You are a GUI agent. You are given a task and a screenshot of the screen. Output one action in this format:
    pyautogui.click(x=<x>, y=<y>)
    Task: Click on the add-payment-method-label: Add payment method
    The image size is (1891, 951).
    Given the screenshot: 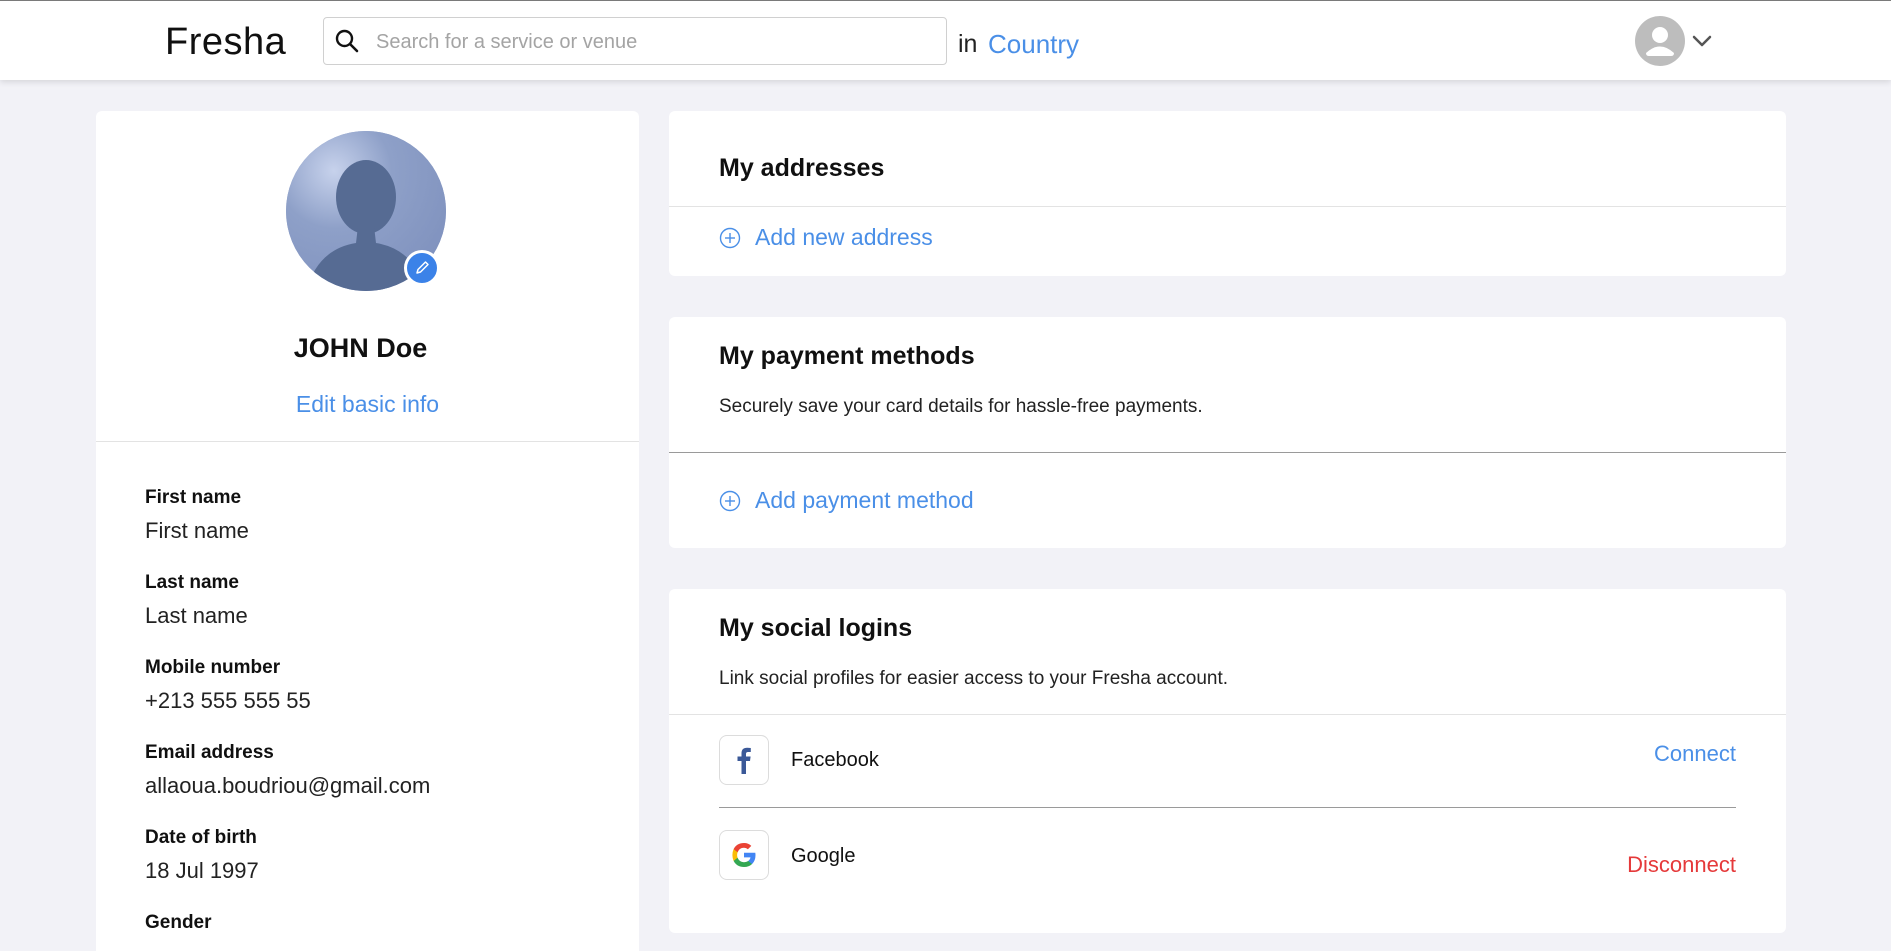 What is the action you would take?
    pyautogui.click(x=864, y=500)
    